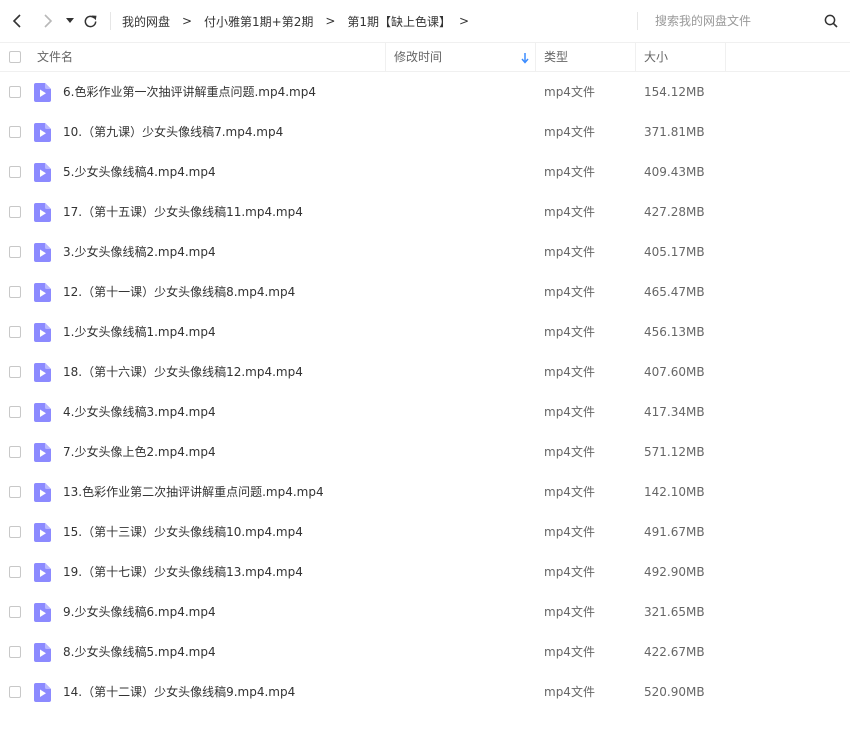 The width and height of the screenshot is (850, 749). What do you see at coordinates (146, 21) in the screenshot?
I see `breadcrumb-item-root: 我的网盘` at bounding box center [146, 21].